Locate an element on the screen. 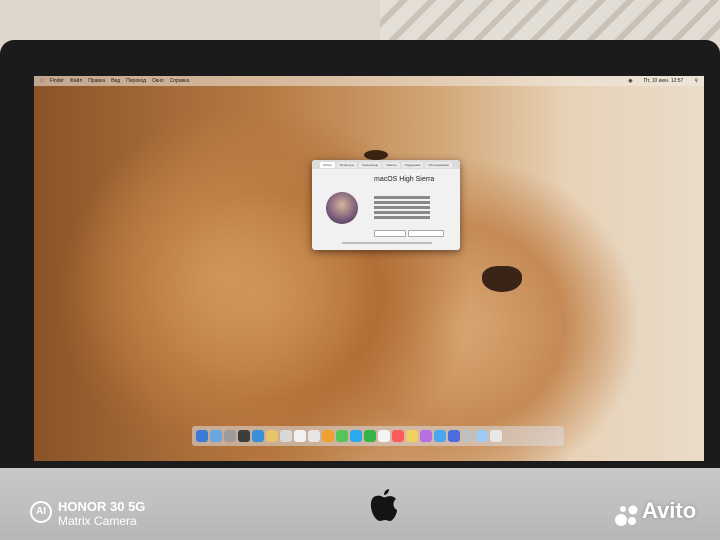 The height and width of the screenshot is (540, 720). tab-displays: Мониторы is located at coordinates (346, 164).